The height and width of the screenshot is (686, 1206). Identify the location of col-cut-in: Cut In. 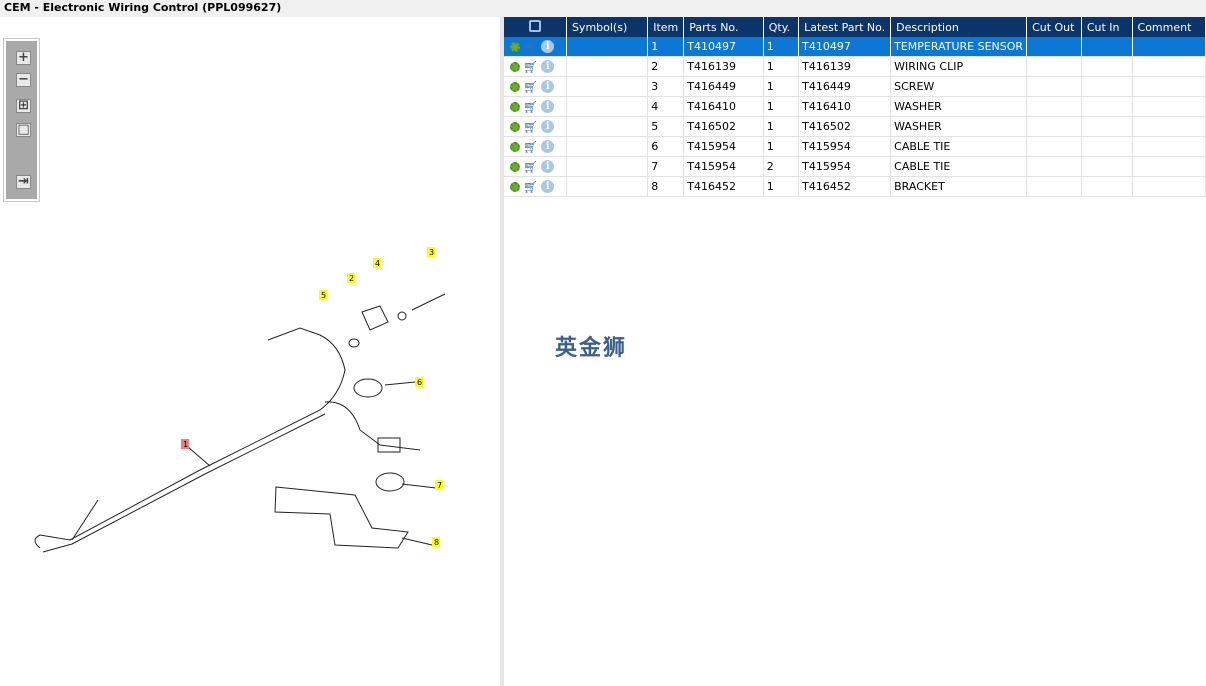
(1107, 27).